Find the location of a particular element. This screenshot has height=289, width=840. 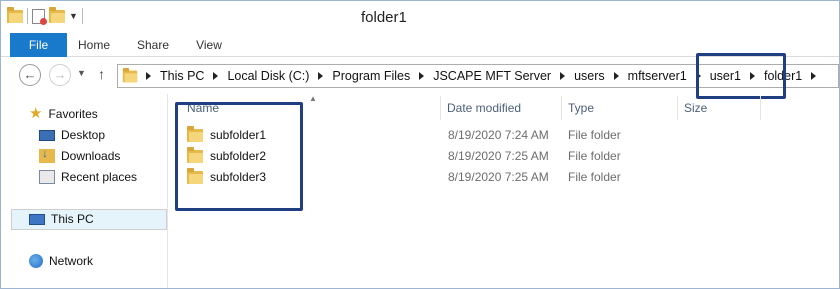

highlight-box-current-folder is located at coordinates (741, 76).